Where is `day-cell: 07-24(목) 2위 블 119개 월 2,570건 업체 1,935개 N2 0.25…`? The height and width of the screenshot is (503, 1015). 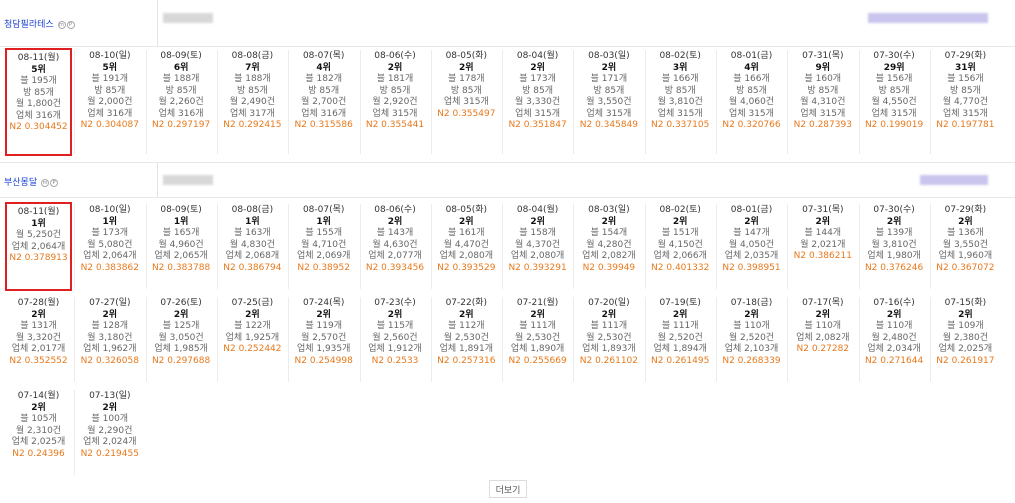
day-cell: 07-24(목) 2위 블 119개 월 2,570건 업체 1,935개 N2 0.25… is located at coordinates (323, 339).